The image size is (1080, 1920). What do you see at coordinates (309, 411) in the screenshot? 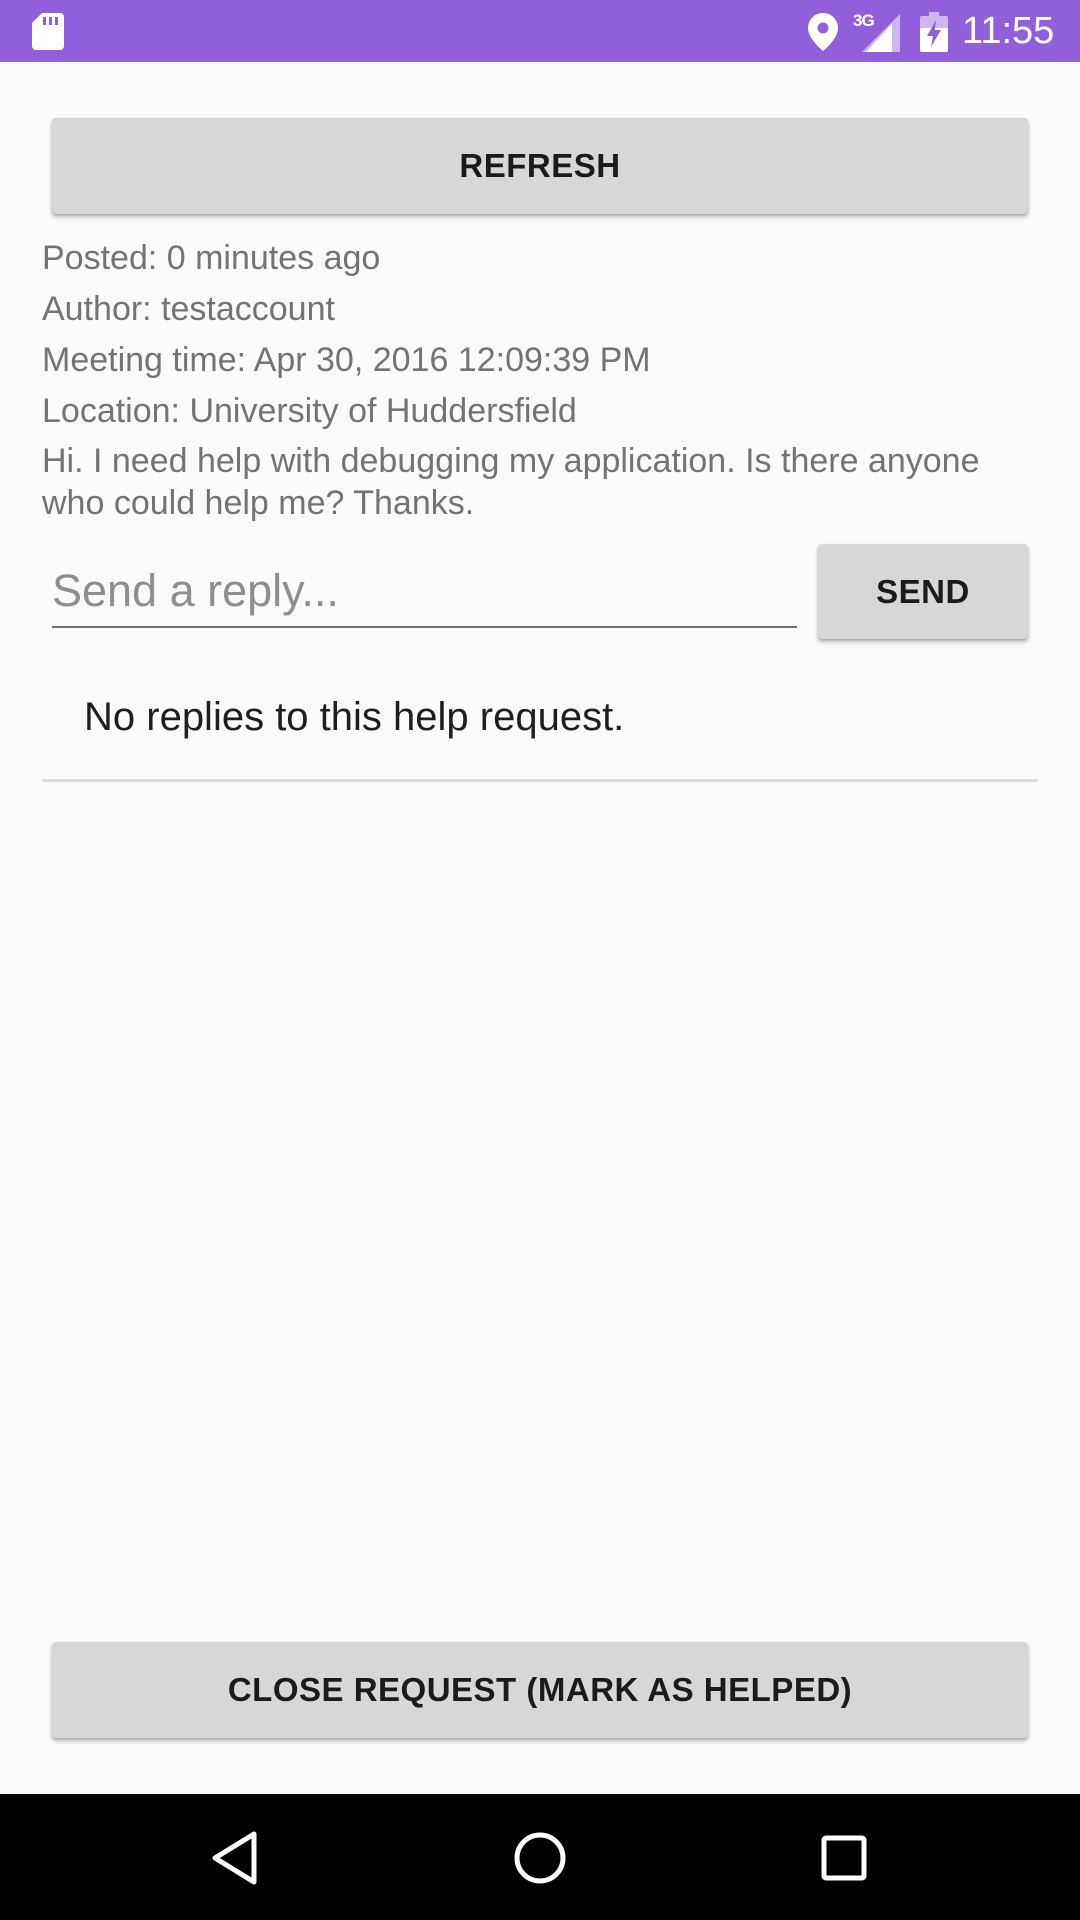
I see `location-label: Location: University of Huddersfield` at bounding box center [309, 411].